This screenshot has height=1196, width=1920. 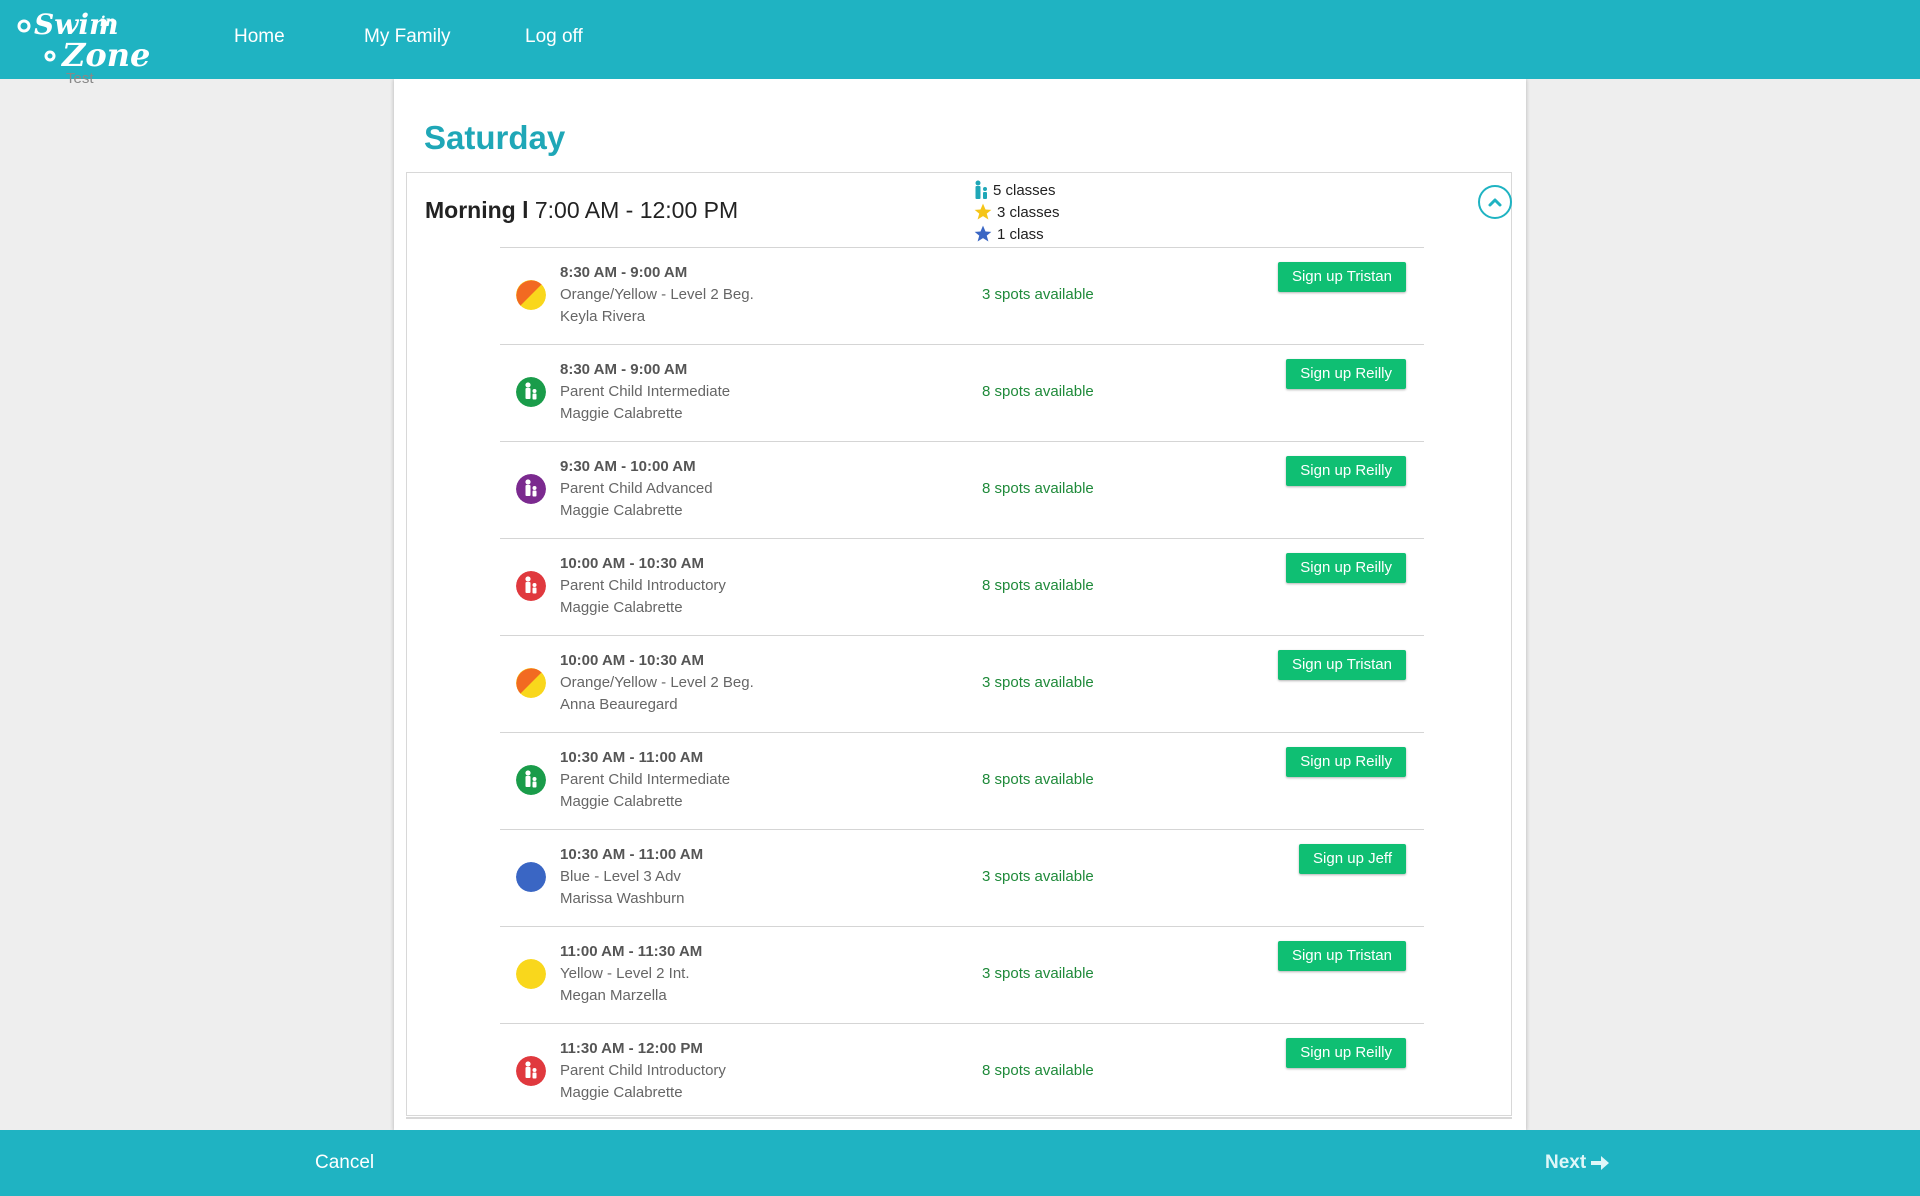 I want to click on day-title: Saturday, so click(x=495, y=137).